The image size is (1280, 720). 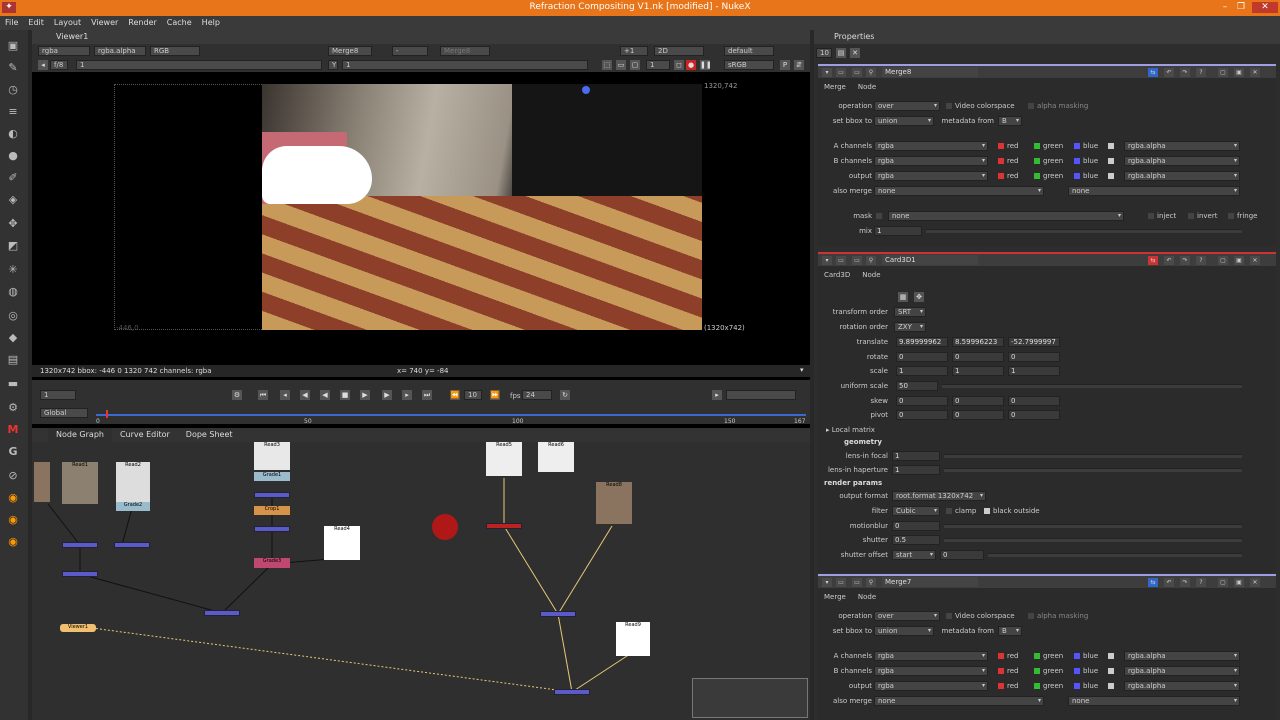 What do you see at coordinates (565, 395) in the screenshot?
I see `loop-icon: ↻` at bounding box center [565, 395].